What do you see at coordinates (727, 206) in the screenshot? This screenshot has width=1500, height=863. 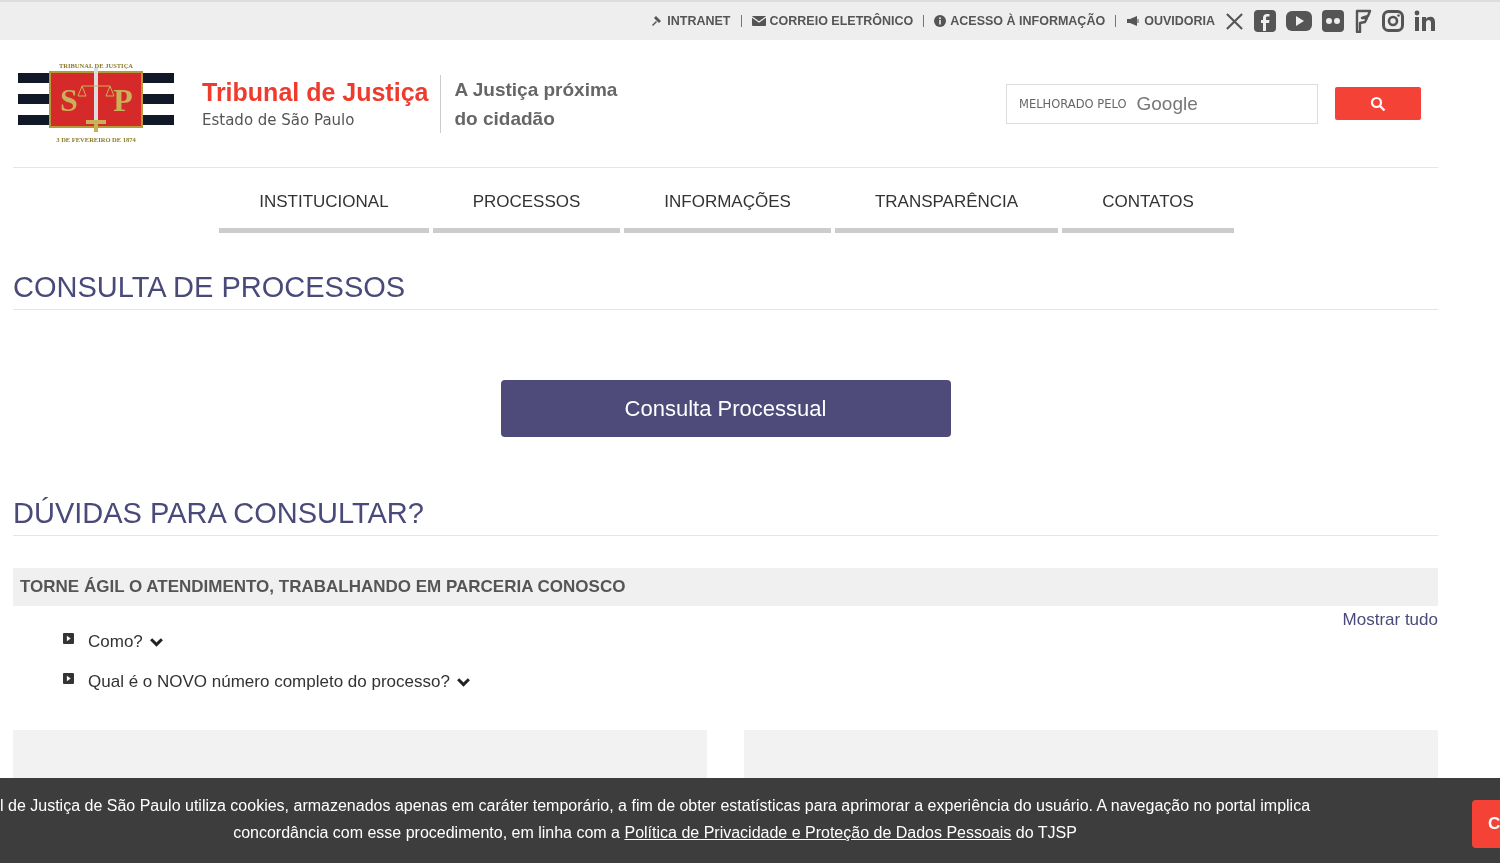 I see `nav-tab: INFORMAÇÕES` at bounding box center [727, 206].